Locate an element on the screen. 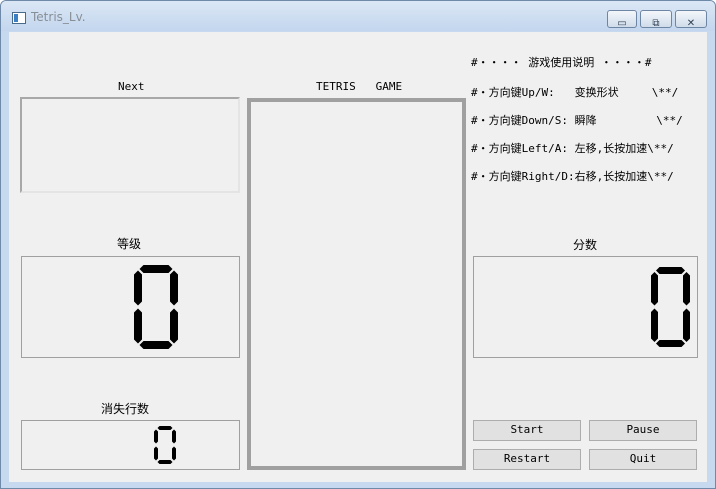 The width and height of the screenshot is (716, 489). level-digit-segment-c is located at coordinates (174, 326).